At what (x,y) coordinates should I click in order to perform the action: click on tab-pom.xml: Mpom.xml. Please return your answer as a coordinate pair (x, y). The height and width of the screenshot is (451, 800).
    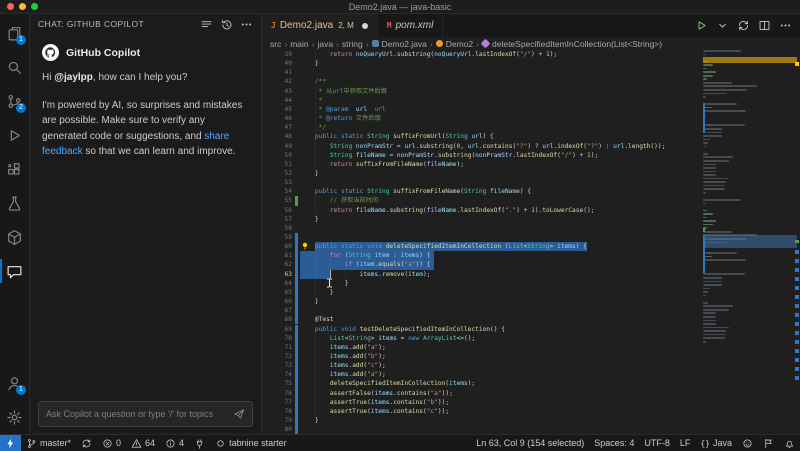
    Looking at the image, I should click on (411, 25).